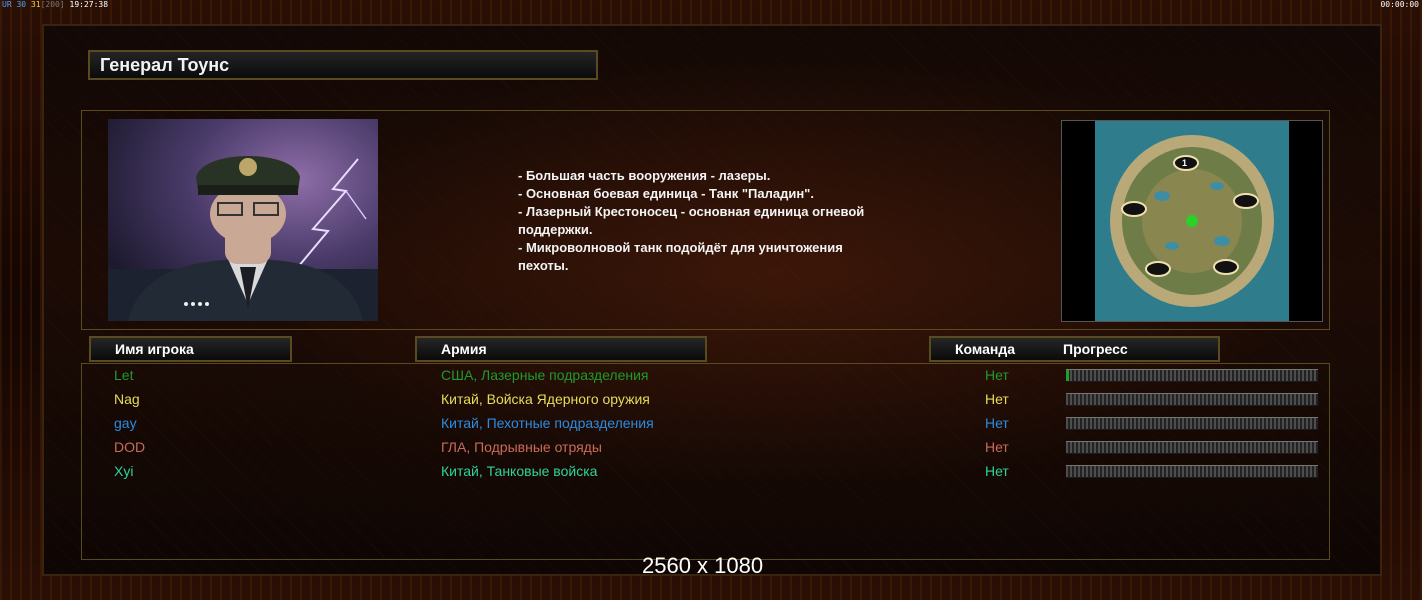 The image size is (1422, 600). What do you see at coordinates (343, 65) in the screenshot?
I see `general-title: Генерал Тоунс` at bounding box center [343, 65].